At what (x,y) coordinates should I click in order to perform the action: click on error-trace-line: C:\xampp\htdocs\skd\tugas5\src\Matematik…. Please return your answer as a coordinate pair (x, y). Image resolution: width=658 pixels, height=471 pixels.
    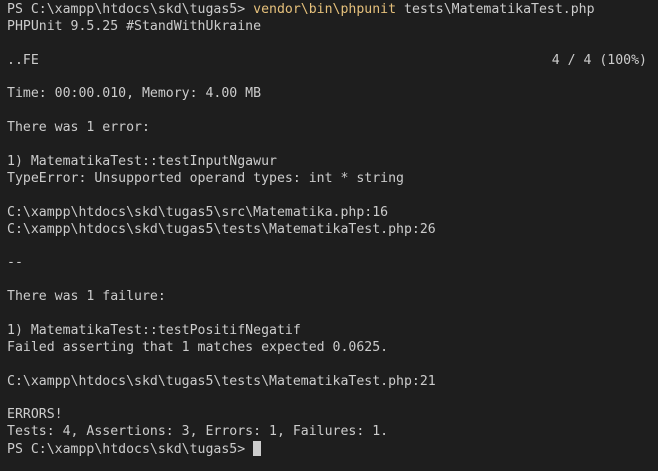
    Looking at the image, I should click on (198, 212).